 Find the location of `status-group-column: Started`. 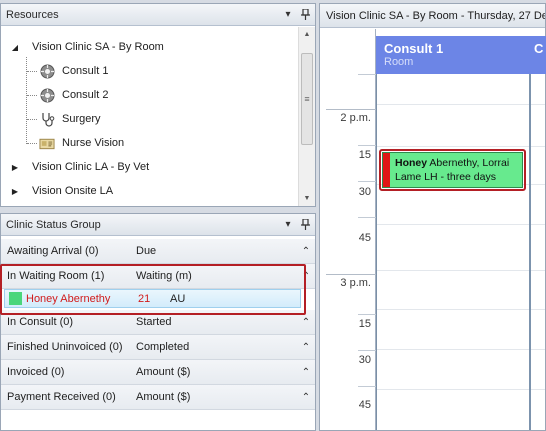

status-group-column: Started is located at coordinates (154, 322).